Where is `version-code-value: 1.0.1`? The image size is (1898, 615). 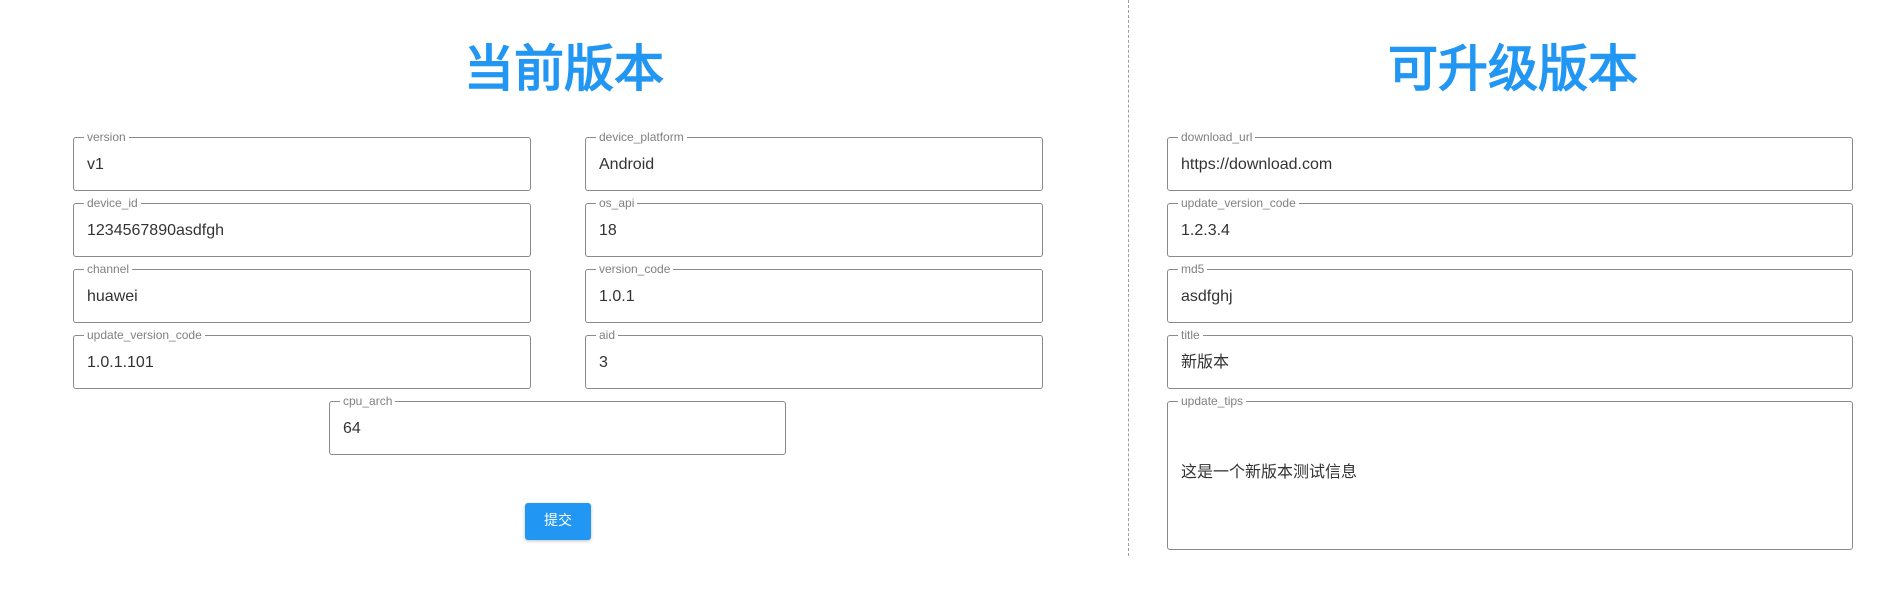
version-code-value: 1.0.1 is located at coordinates (814, 291).